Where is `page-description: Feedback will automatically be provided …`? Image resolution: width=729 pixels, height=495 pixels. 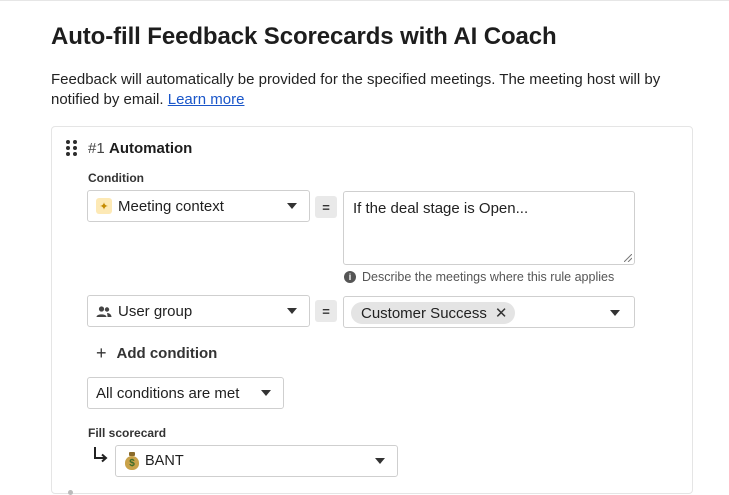 page-description: Feedback will automatically be provided … is located at coordinates (371, 90).